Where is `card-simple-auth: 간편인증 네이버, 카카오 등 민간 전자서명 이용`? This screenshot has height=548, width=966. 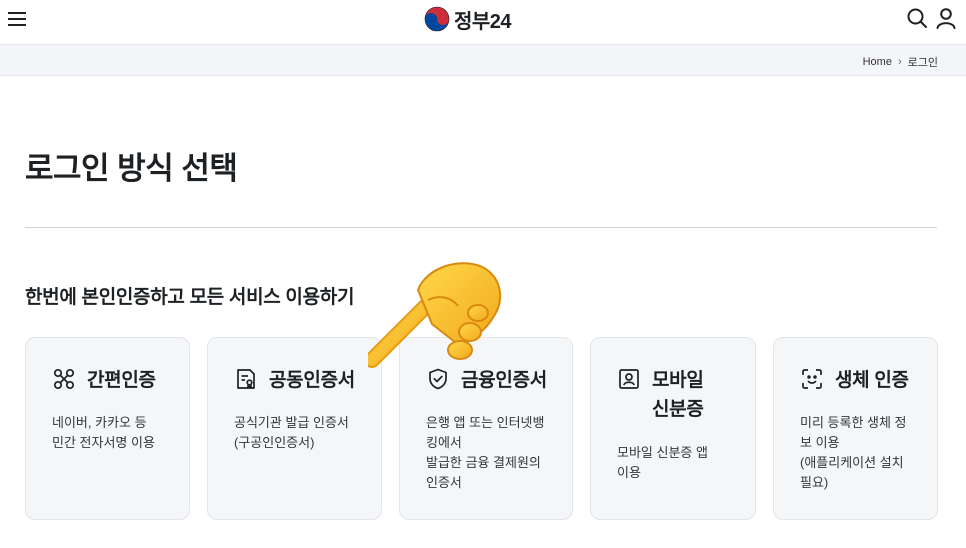 card-simple-auth: 간편인증 네이버, 카카오 등 민간 전자서명 이용 is located at coordinates (107, 428).